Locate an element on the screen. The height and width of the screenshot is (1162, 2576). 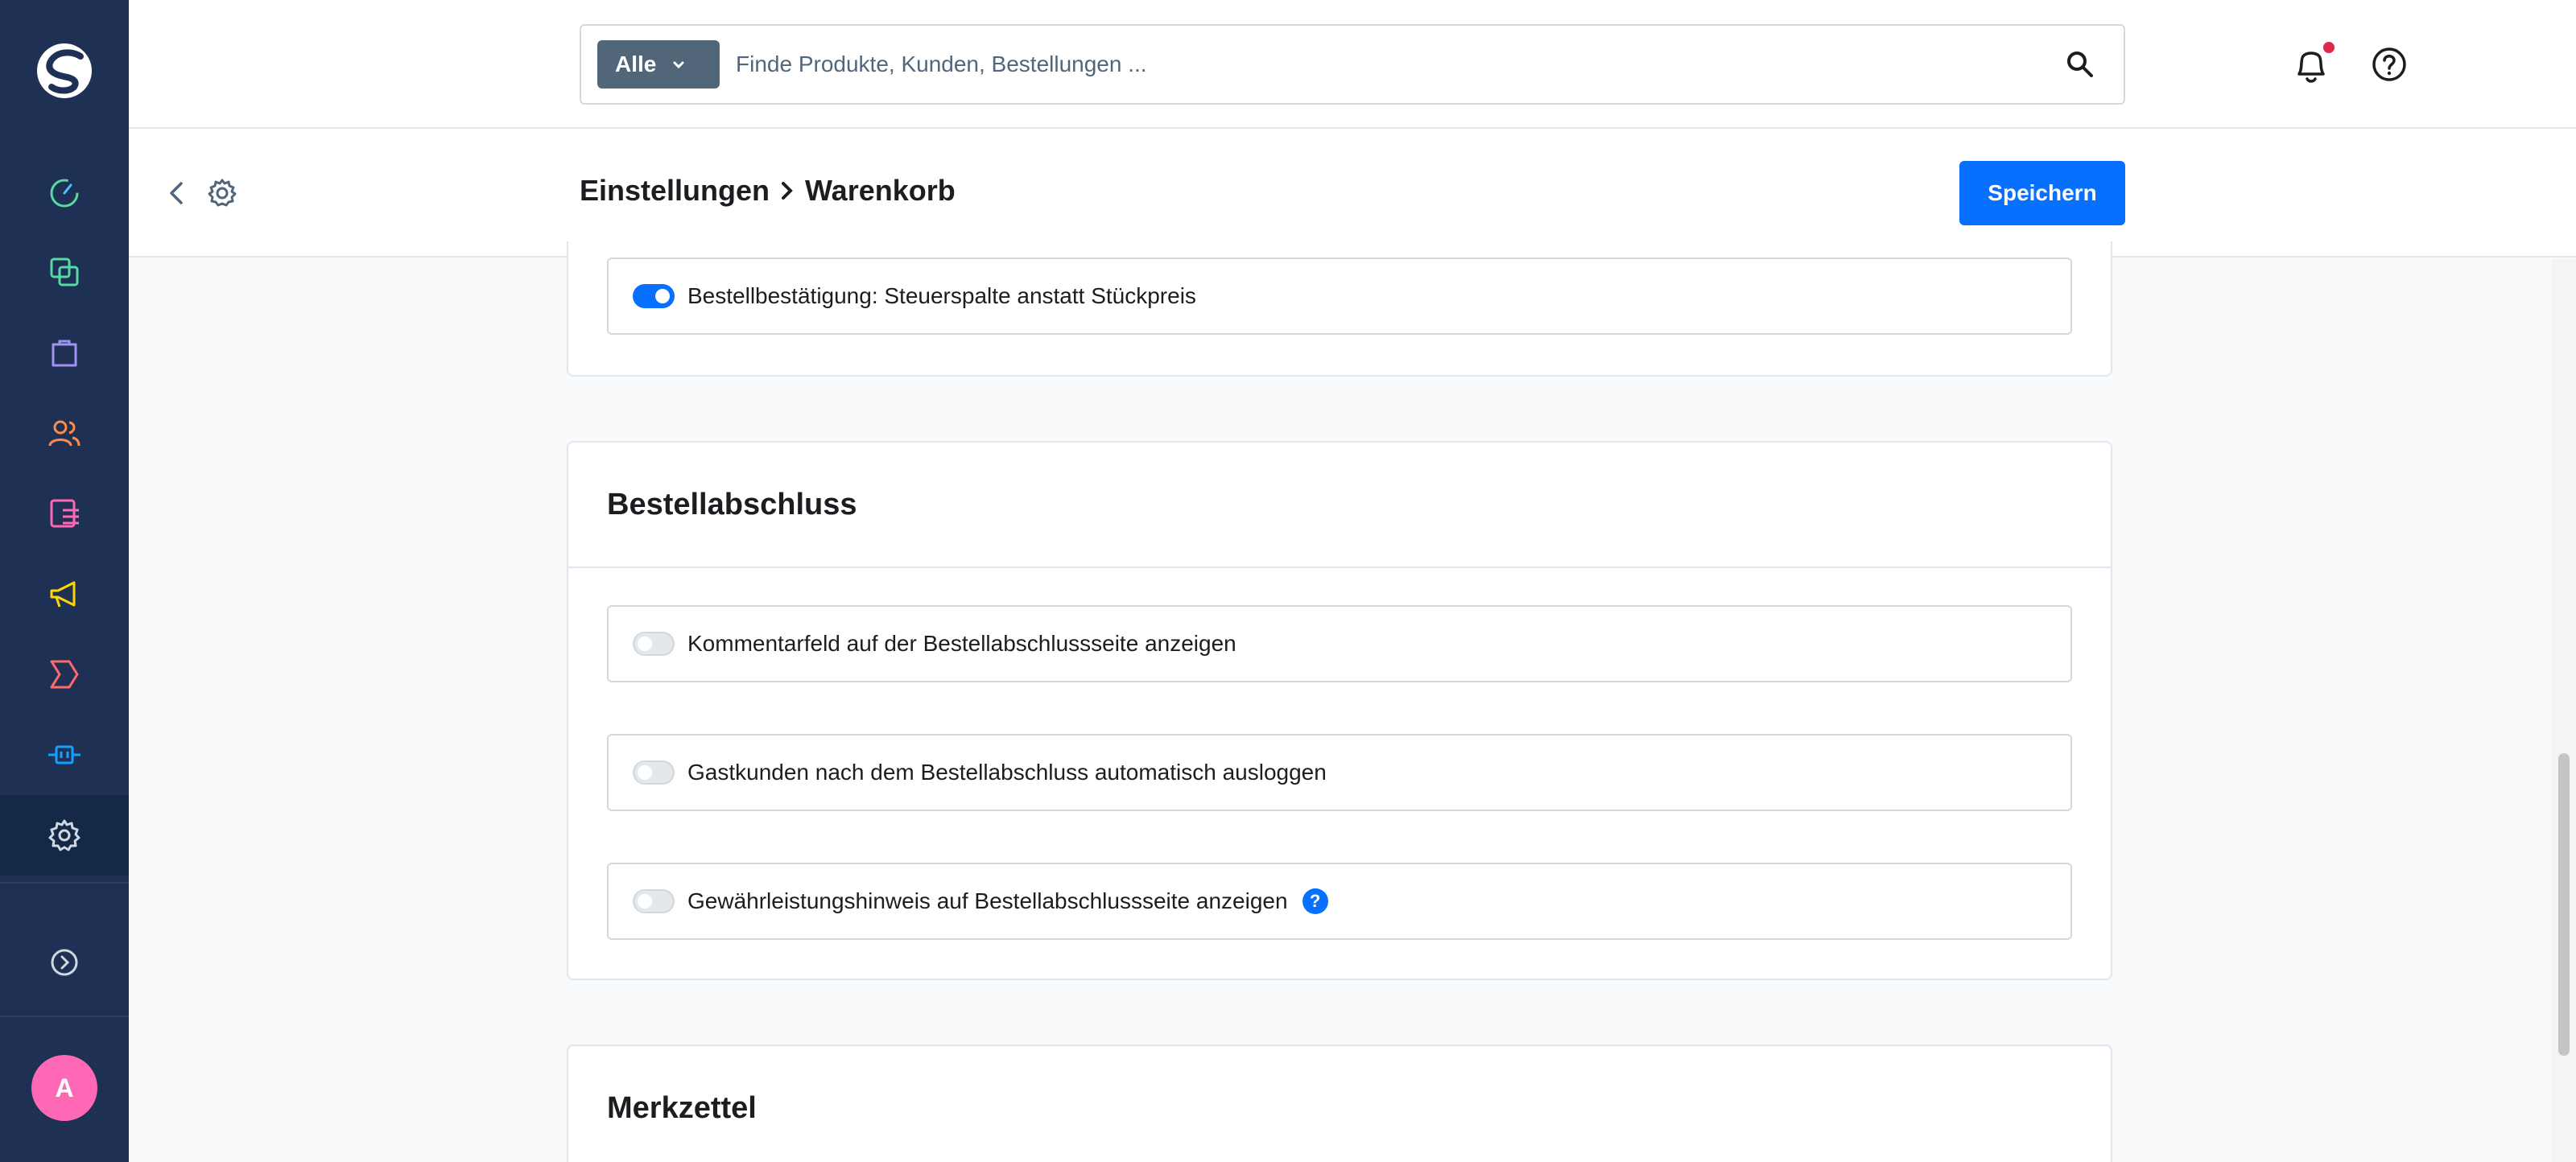
shopware-logo-icon is located at coordinates (64, 71).